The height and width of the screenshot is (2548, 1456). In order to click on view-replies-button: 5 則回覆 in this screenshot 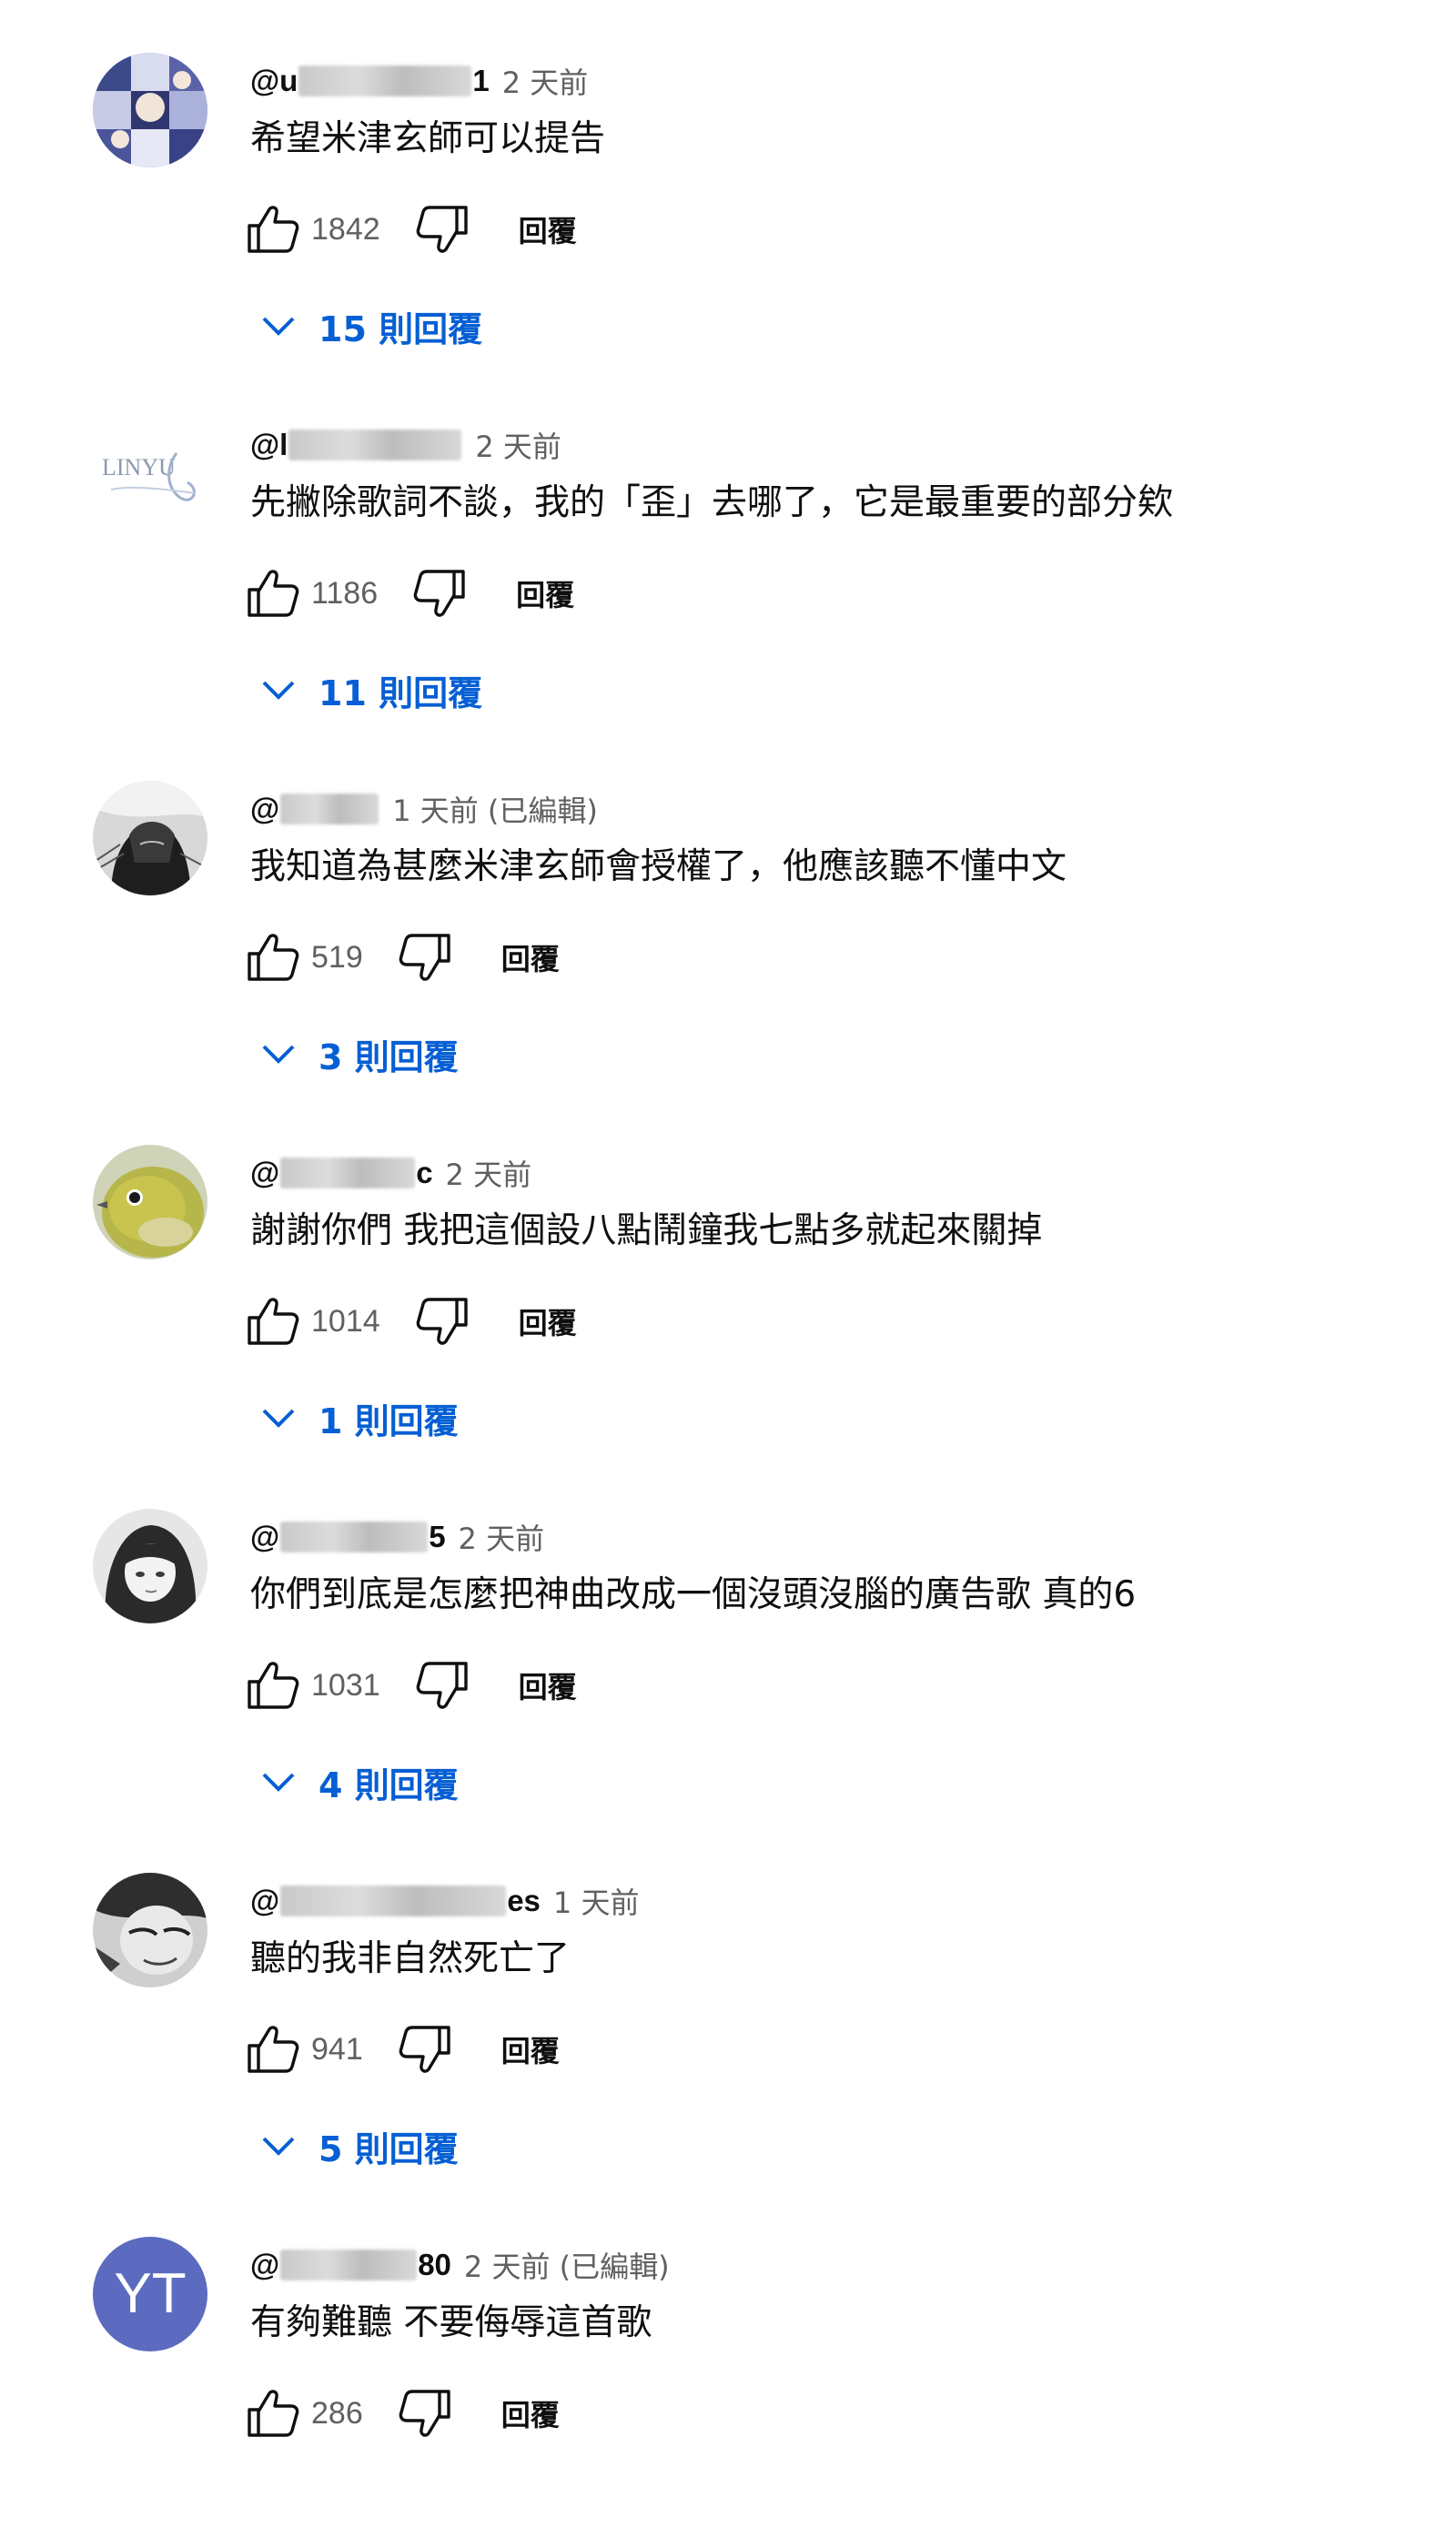, I will do `click(358, 2146)`.